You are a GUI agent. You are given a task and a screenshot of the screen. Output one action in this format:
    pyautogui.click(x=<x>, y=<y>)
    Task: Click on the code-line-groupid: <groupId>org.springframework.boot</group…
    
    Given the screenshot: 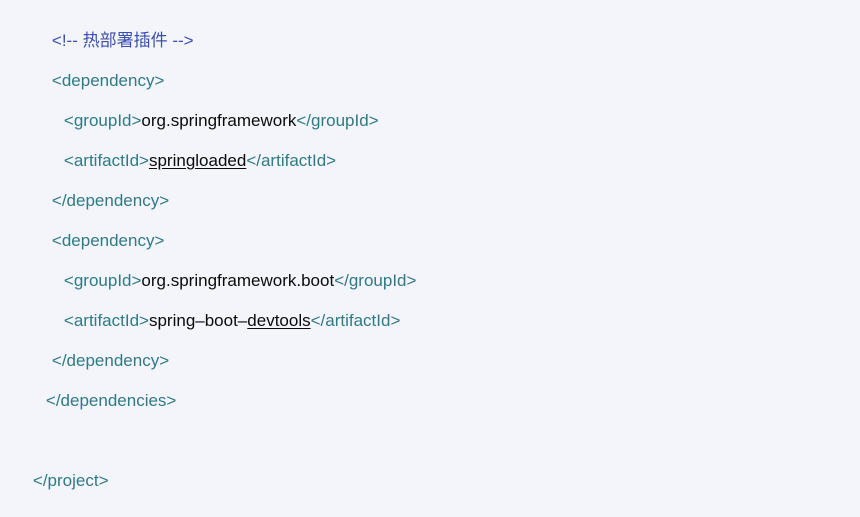 What is the action you would take?
    pyautogui.click(x=231, y=267)
    